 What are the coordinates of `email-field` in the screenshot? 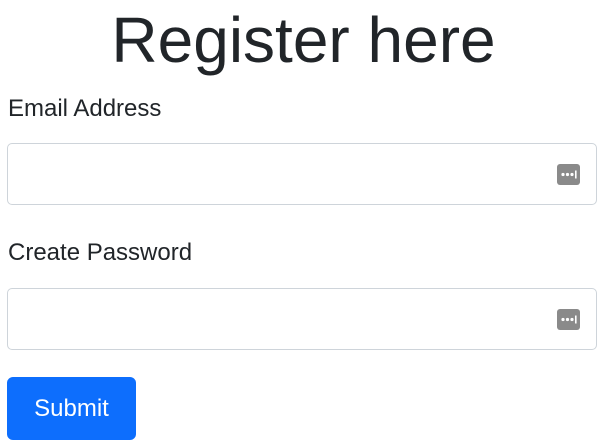 It's located at (302, 174).